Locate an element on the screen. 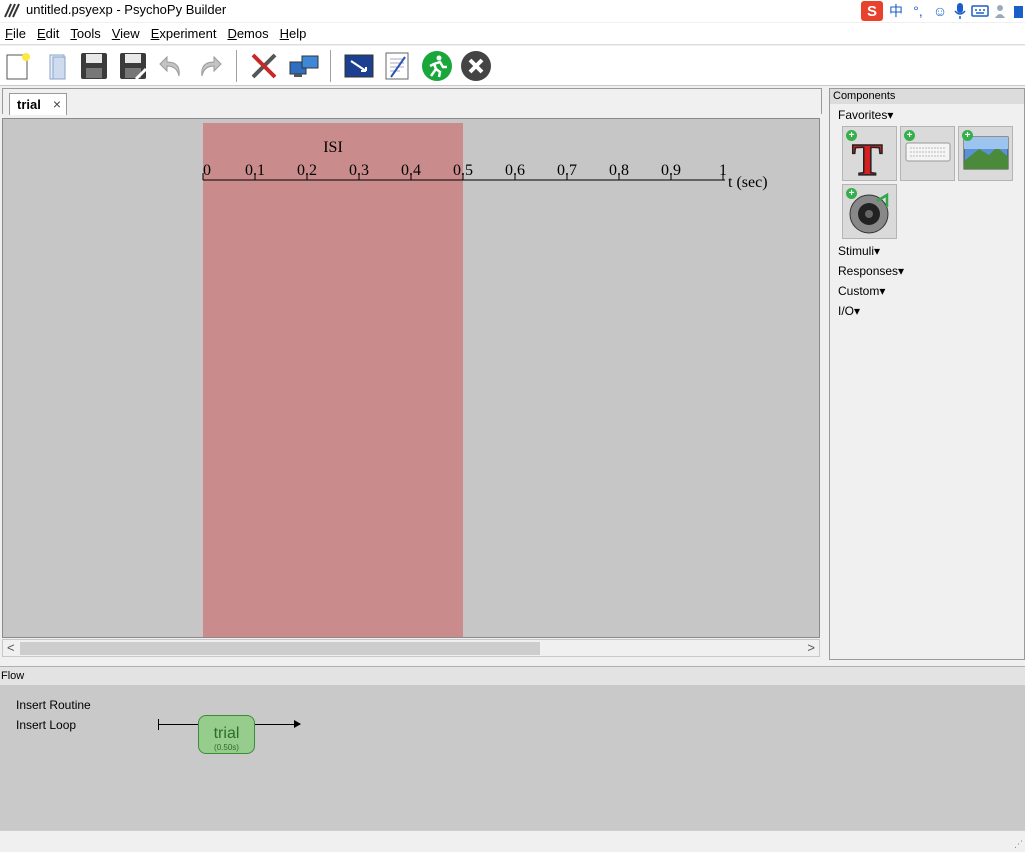 The image size is (1025, 852). undo-button is located at coordinates (171, 66).